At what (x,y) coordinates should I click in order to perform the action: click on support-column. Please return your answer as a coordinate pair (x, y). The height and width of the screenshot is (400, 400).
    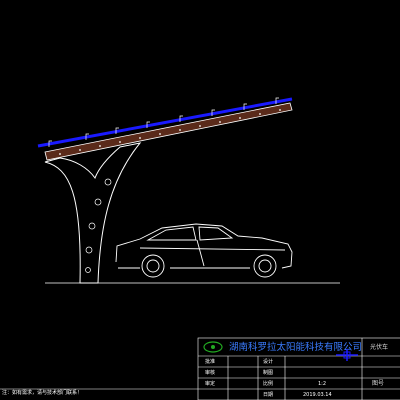
    Looking at the image, I should click on (93, 213).